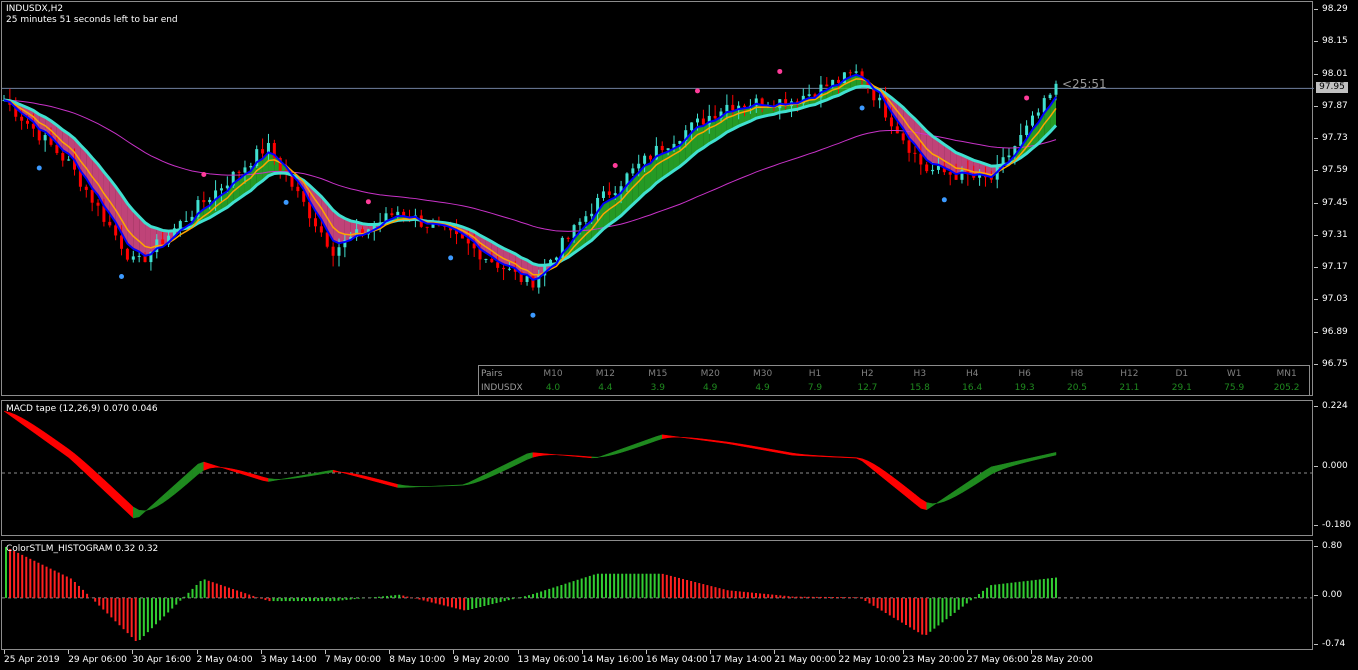 The height and width of the screenshot is (670, 1358). What do you see at coordinates (815, 388) in the screenshot?
I see `timeframe-value-h1: 7.9` at bounding box center [815, 388].